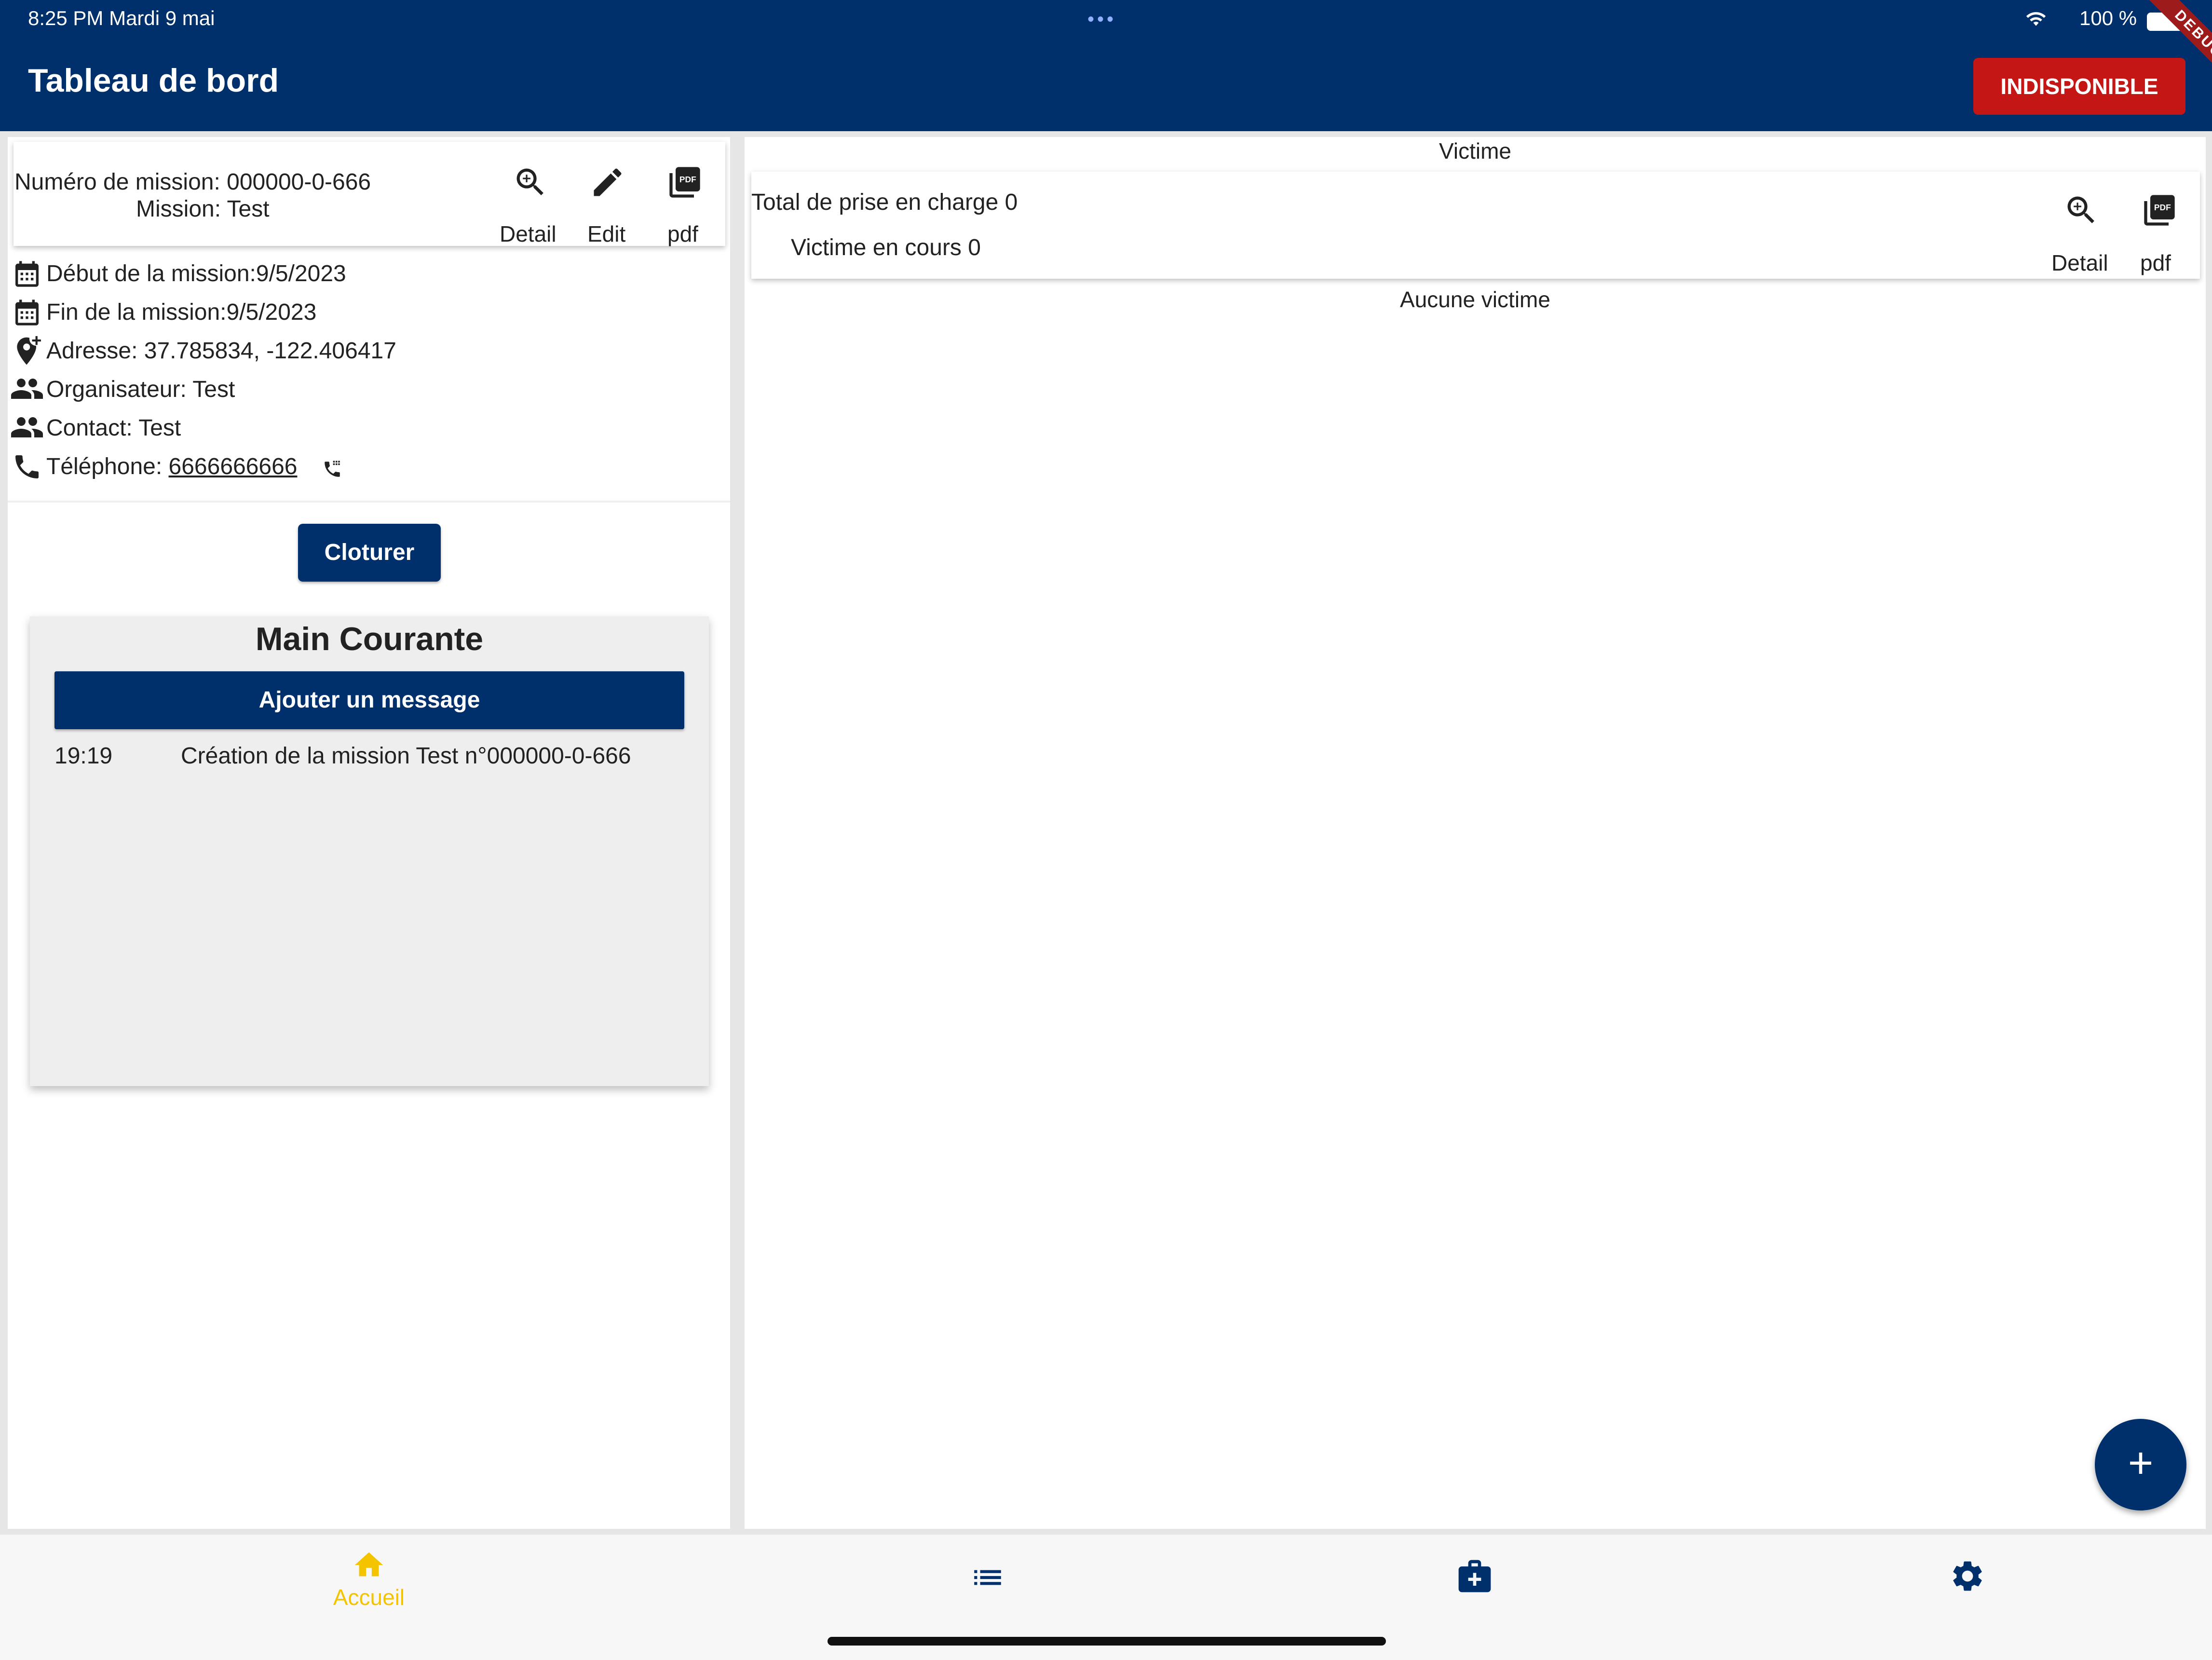 This screenshot has height=1660, width=2212. Describe the element at coordinates (107, 466) in the screenshot. I see `phone-label: Téléphone:` at that location.